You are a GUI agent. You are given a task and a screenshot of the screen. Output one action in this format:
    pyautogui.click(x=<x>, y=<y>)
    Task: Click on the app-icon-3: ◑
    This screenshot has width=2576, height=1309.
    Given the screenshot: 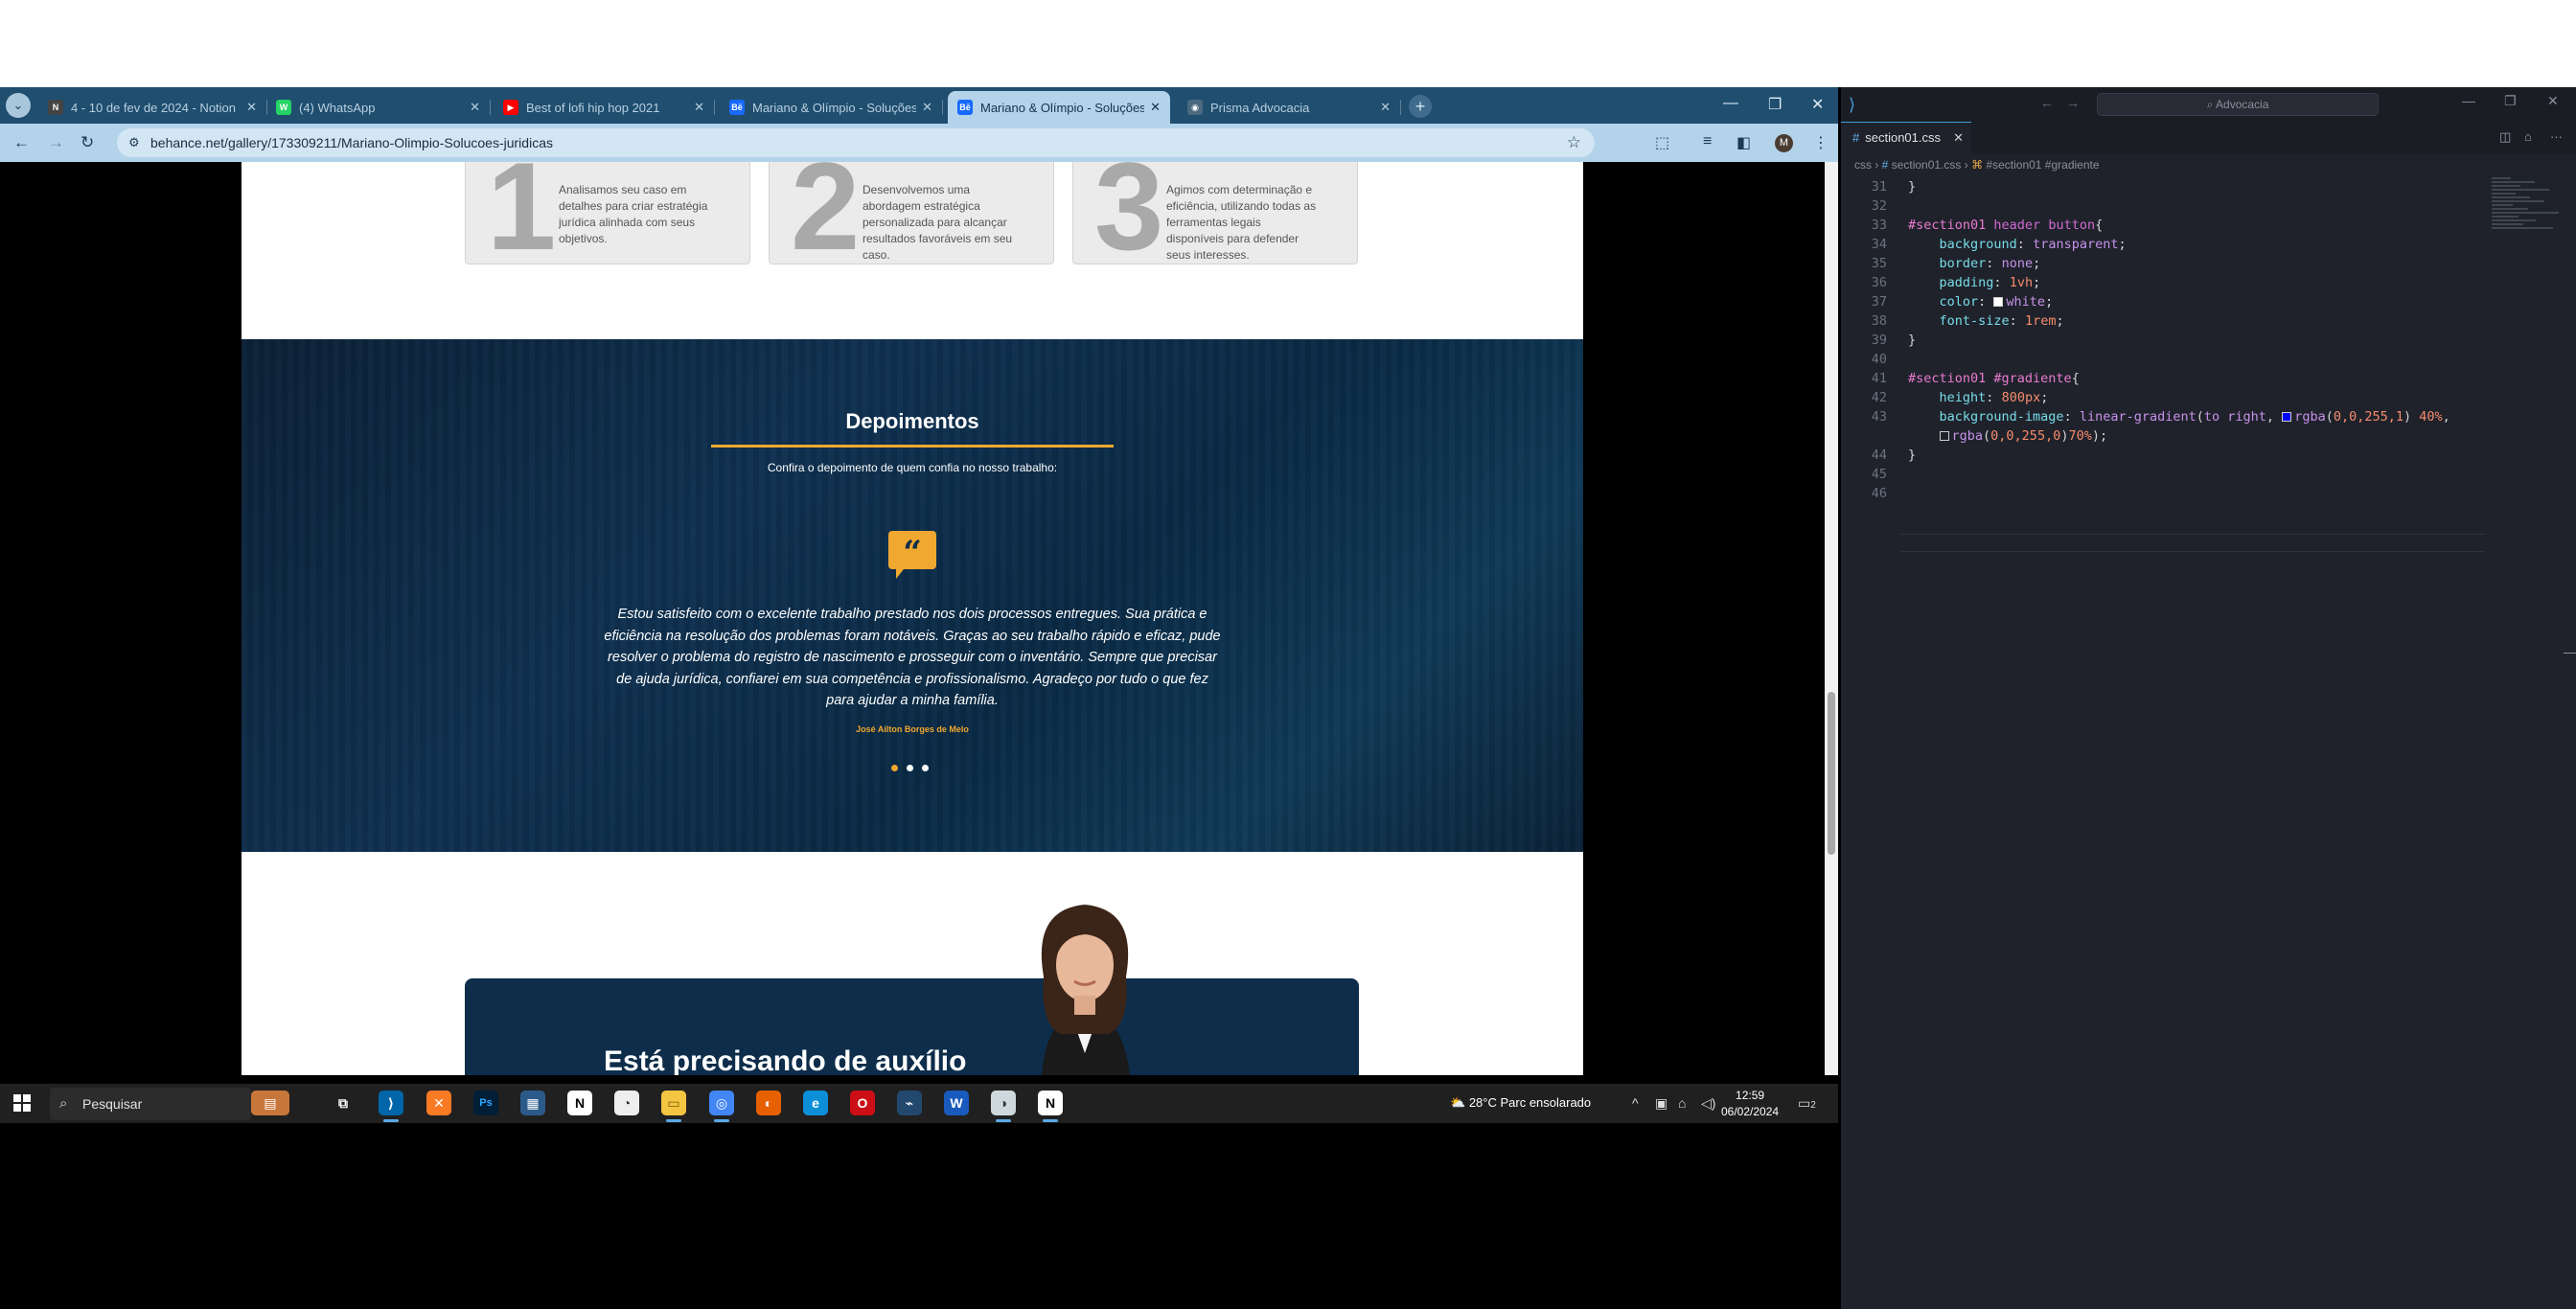 What is the action you would take?
    pyautogui.click(x=1004, y=1107)
    